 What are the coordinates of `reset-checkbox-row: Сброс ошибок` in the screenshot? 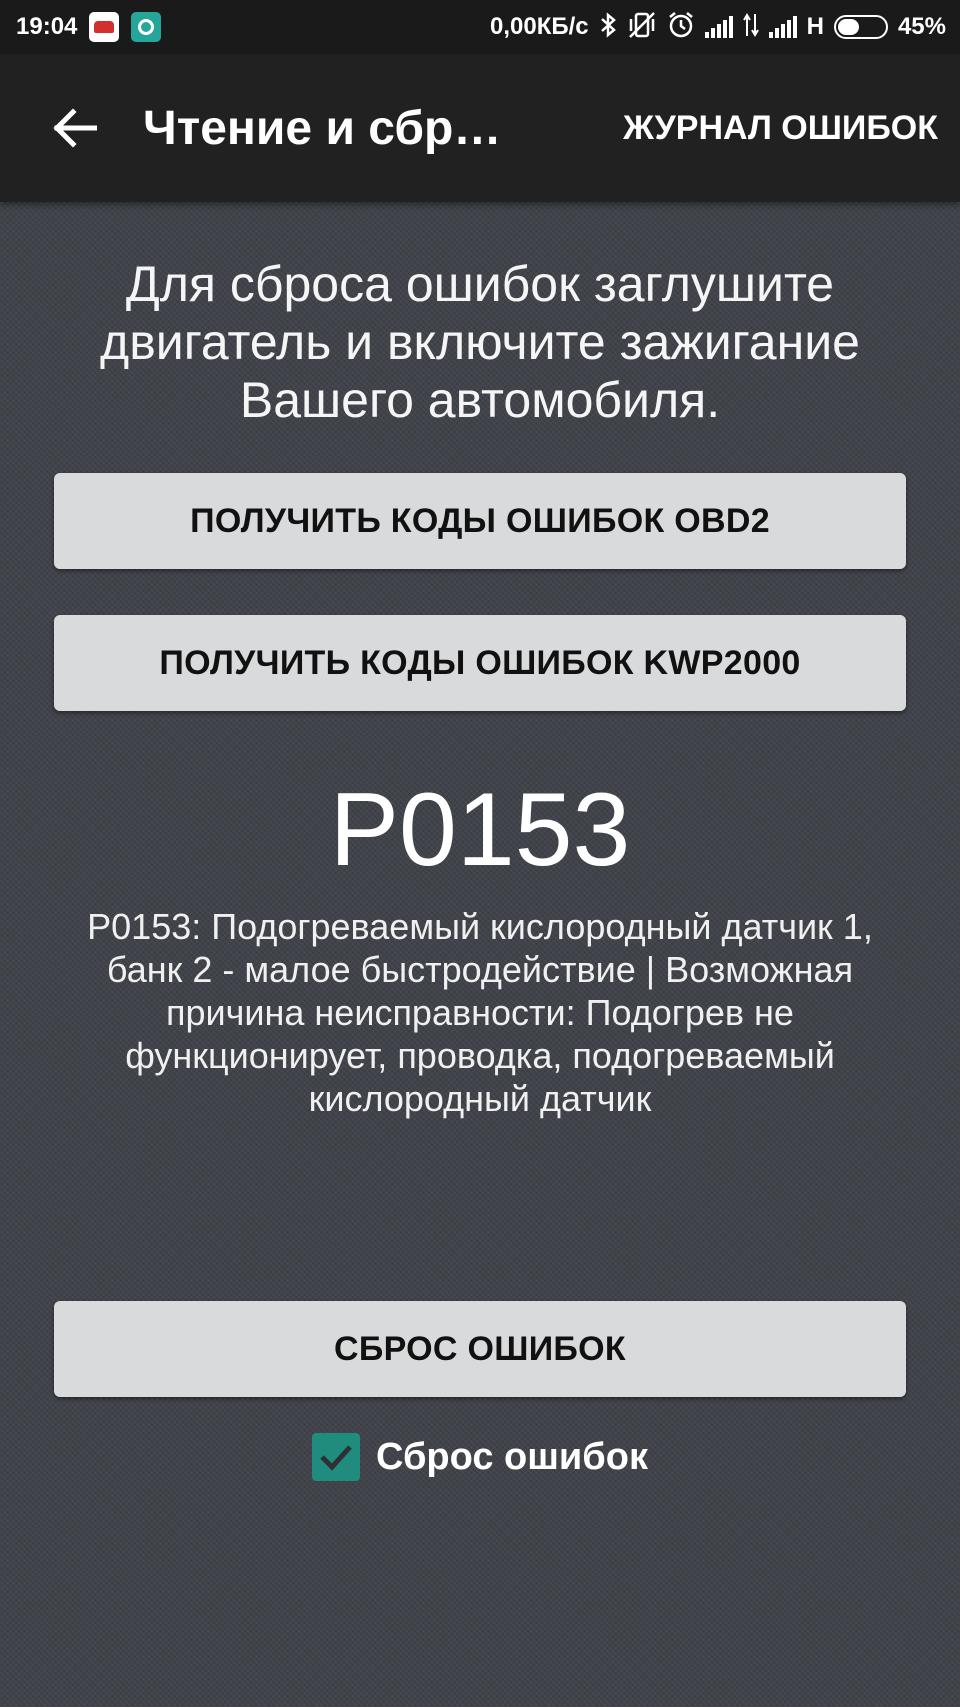 It's located at (480, 1457).